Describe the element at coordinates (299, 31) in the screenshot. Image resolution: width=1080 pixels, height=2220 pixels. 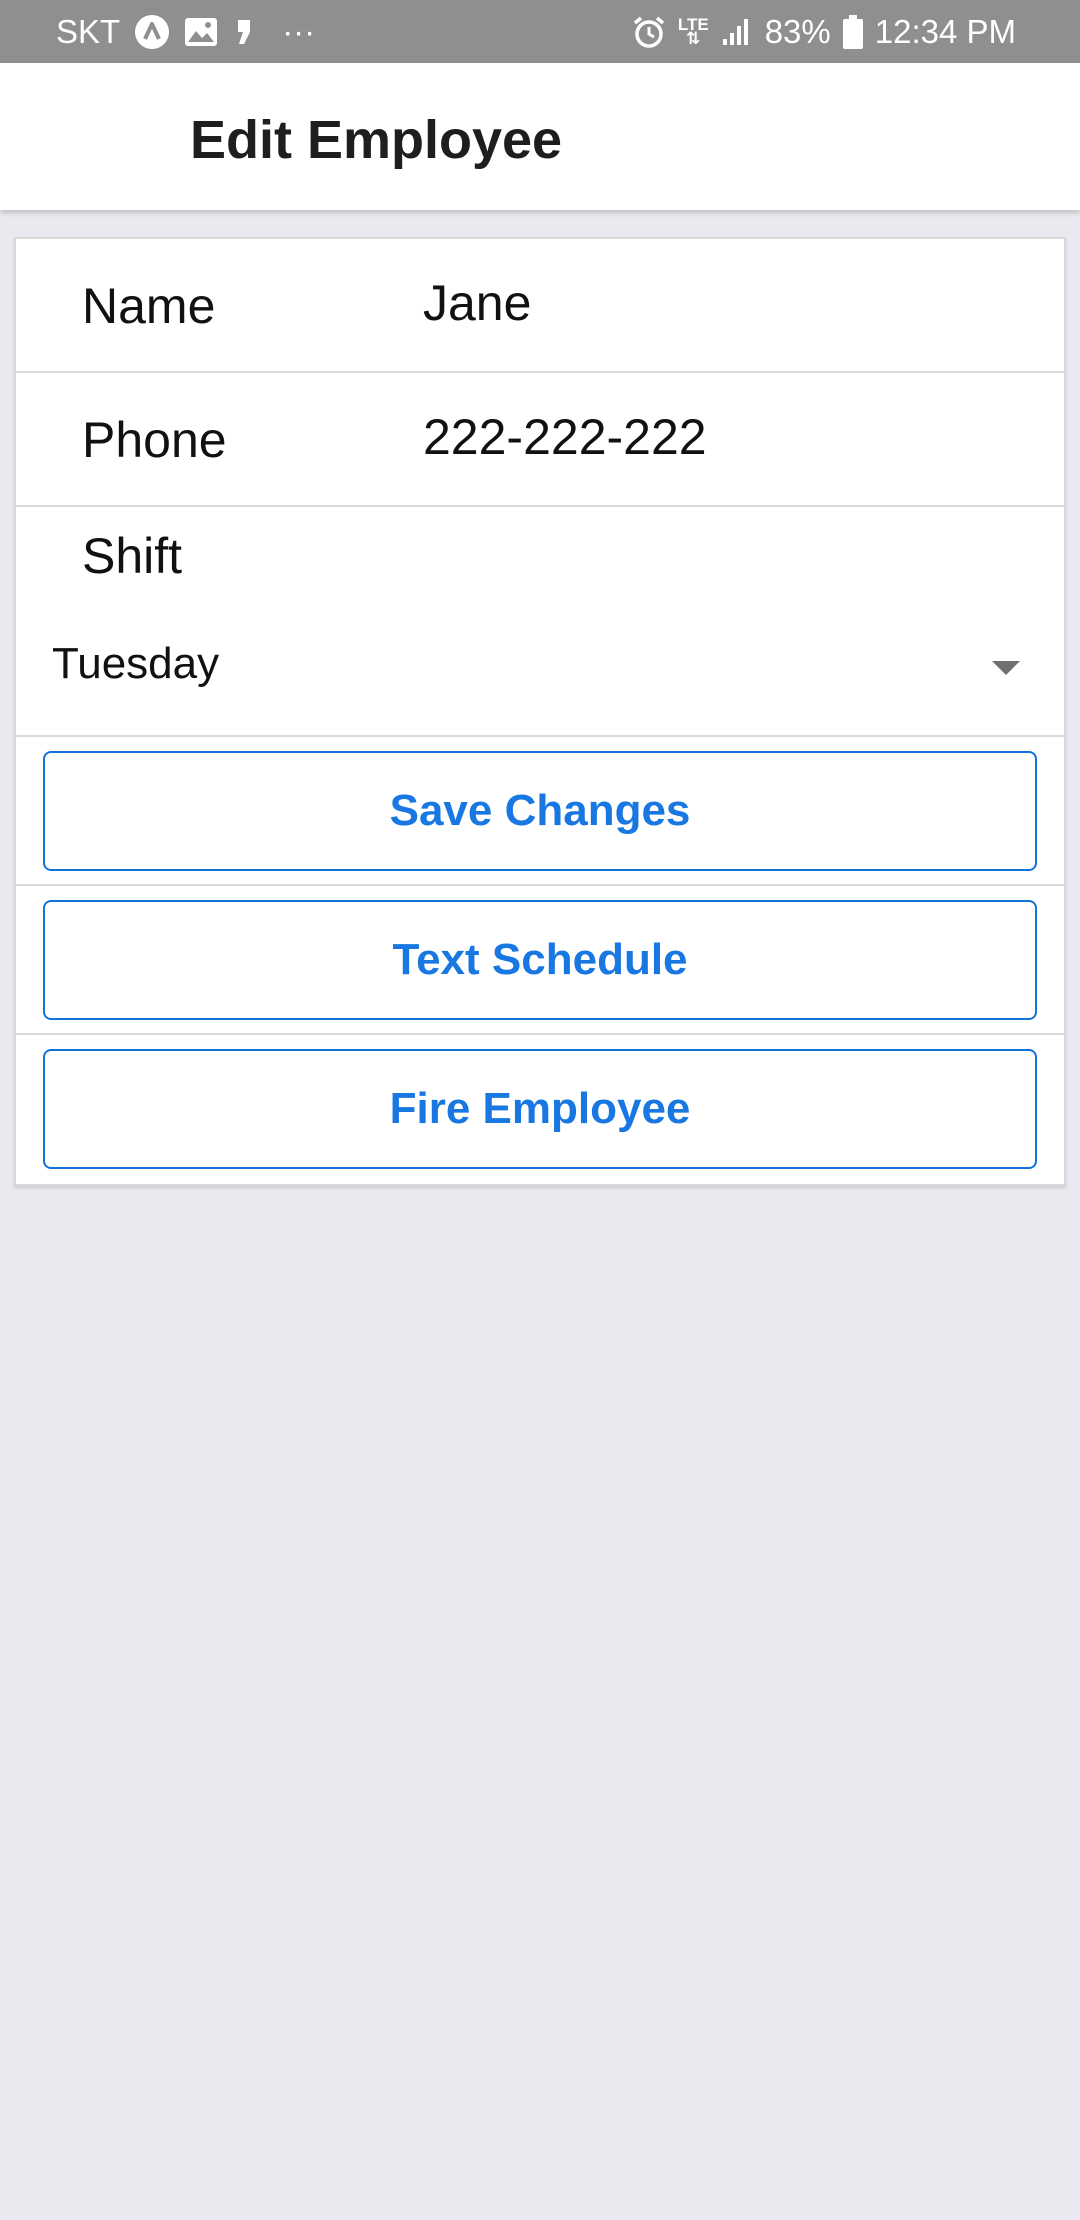
I see `more-notifications-icon: ···` at that location.